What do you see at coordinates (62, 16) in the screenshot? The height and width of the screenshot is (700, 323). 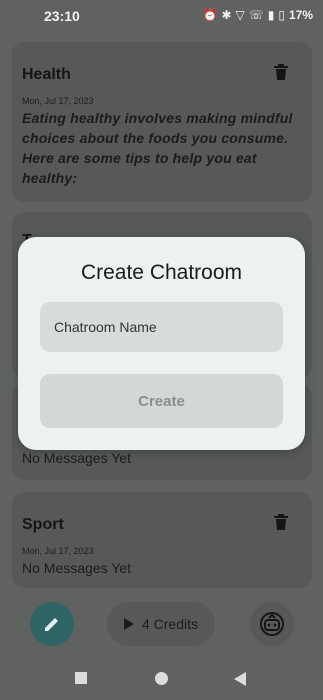 I see `status-time: 23:10` at bounding box center [62, 16].